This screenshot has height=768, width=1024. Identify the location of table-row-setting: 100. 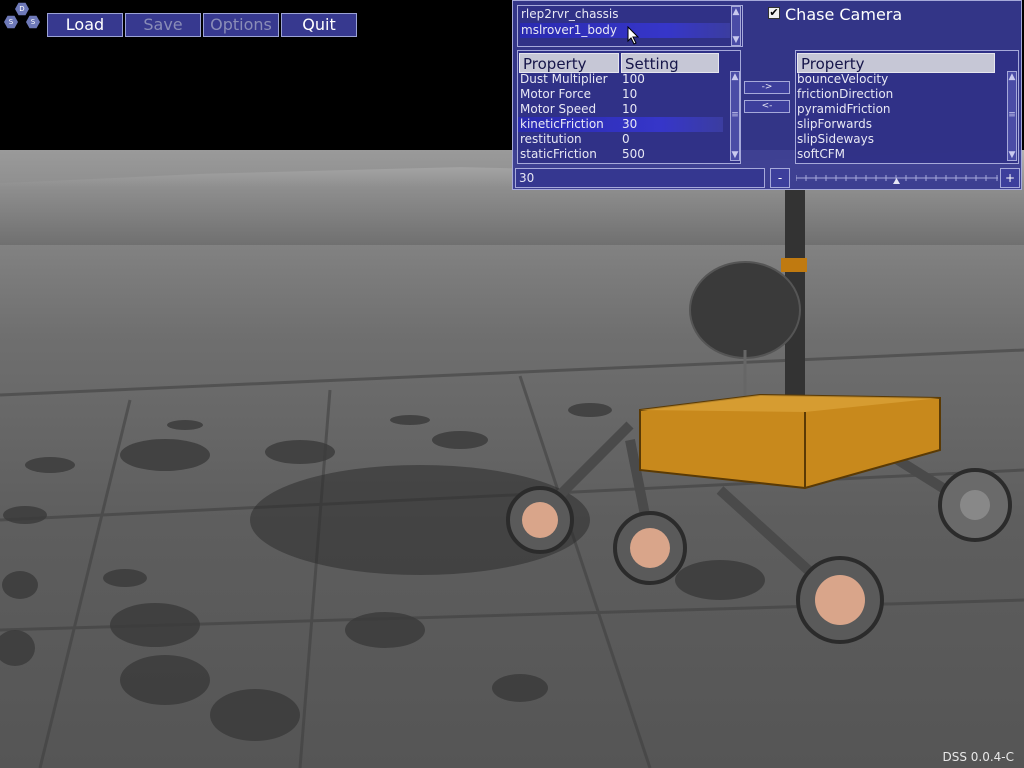
(633, 79).